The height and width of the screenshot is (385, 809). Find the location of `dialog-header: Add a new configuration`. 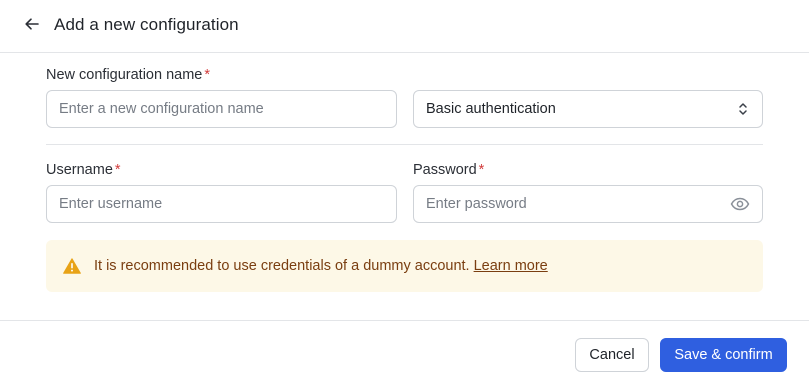

dialog-header: Add a new configuration is located at coordinates (404, 26).